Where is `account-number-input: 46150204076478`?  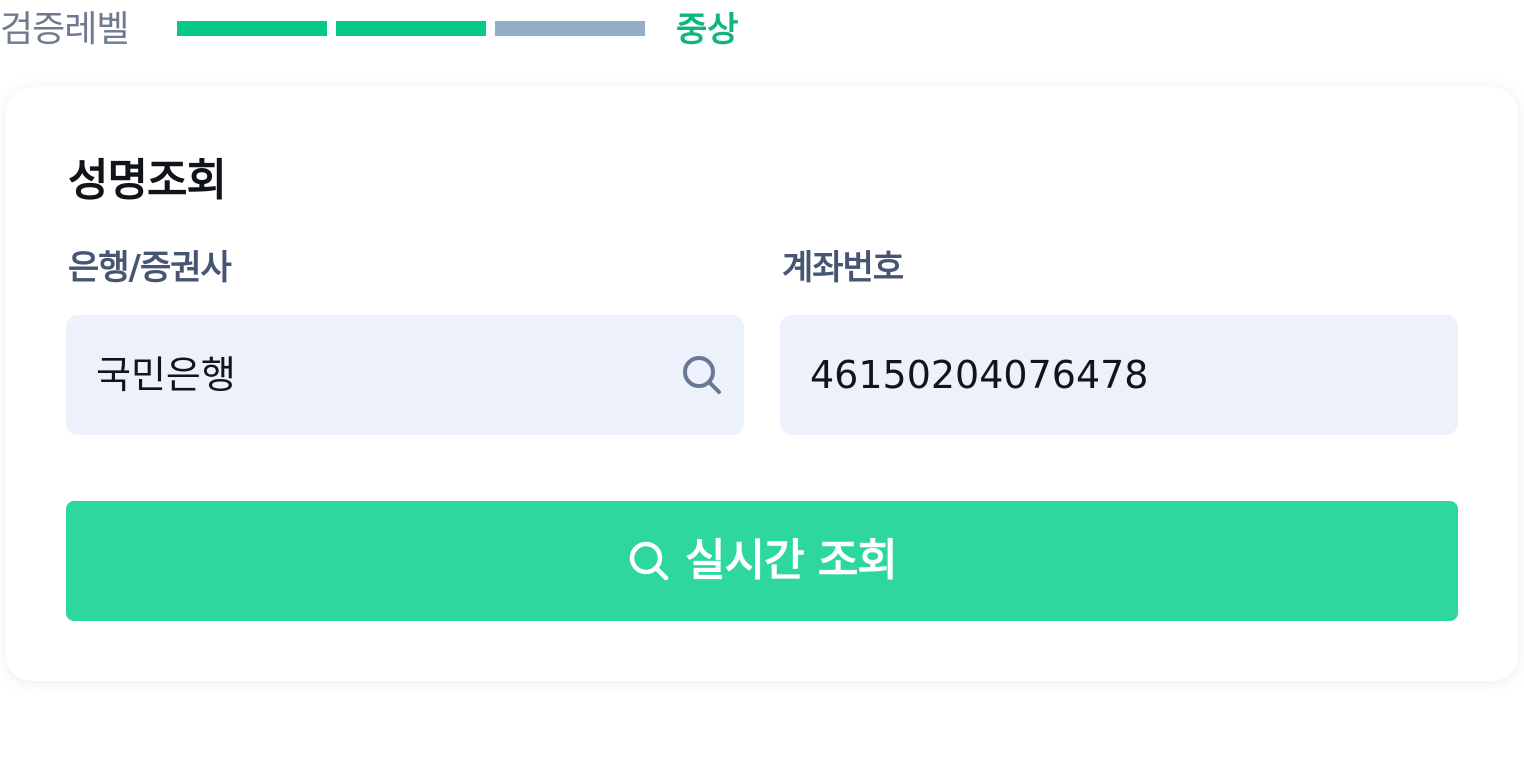
account-number-input: 46150204076478 is located at coordinates (1119, 375).